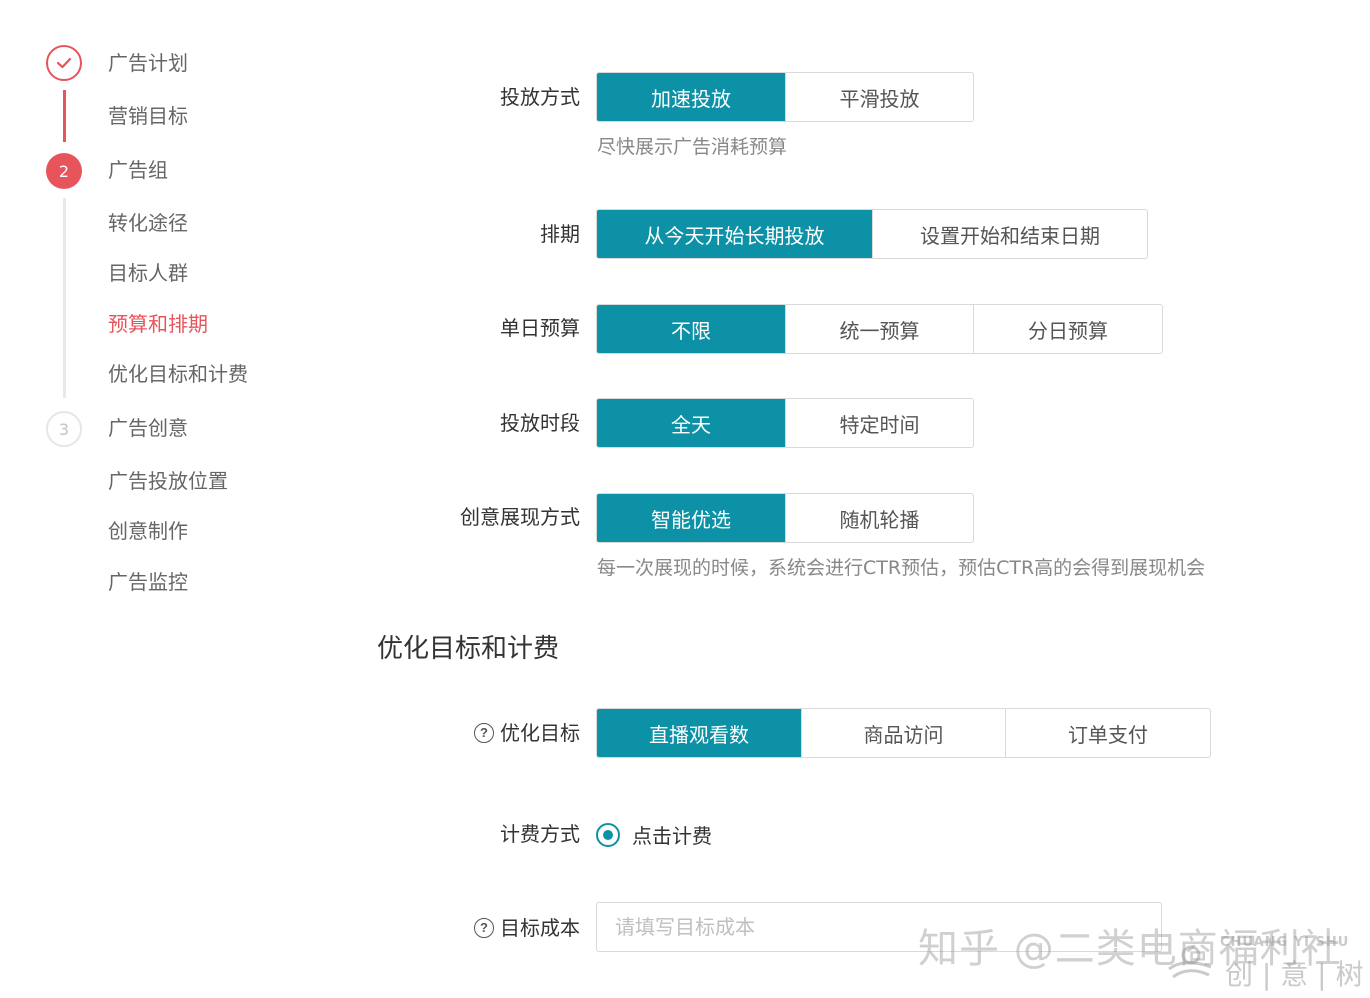 The width and height of the screenshot is (1370, 998). Describe the element at coordinates (691, 329) in the screenshot. I see `option-unlimited: 不限` at that location.